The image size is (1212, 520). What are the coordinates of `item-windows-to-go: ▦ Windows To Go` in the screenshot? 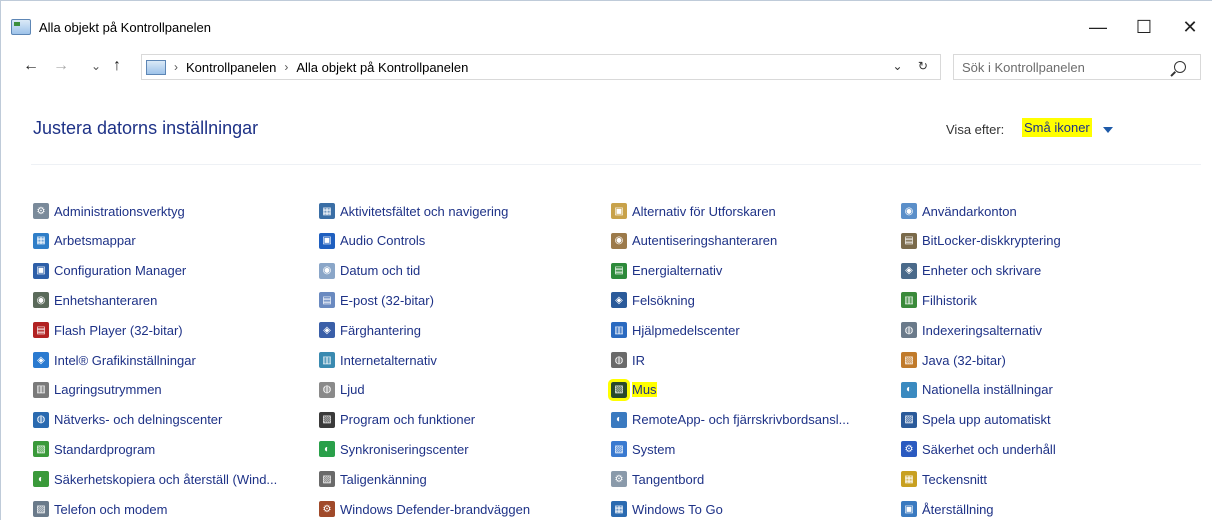 It's located at (667, 509).